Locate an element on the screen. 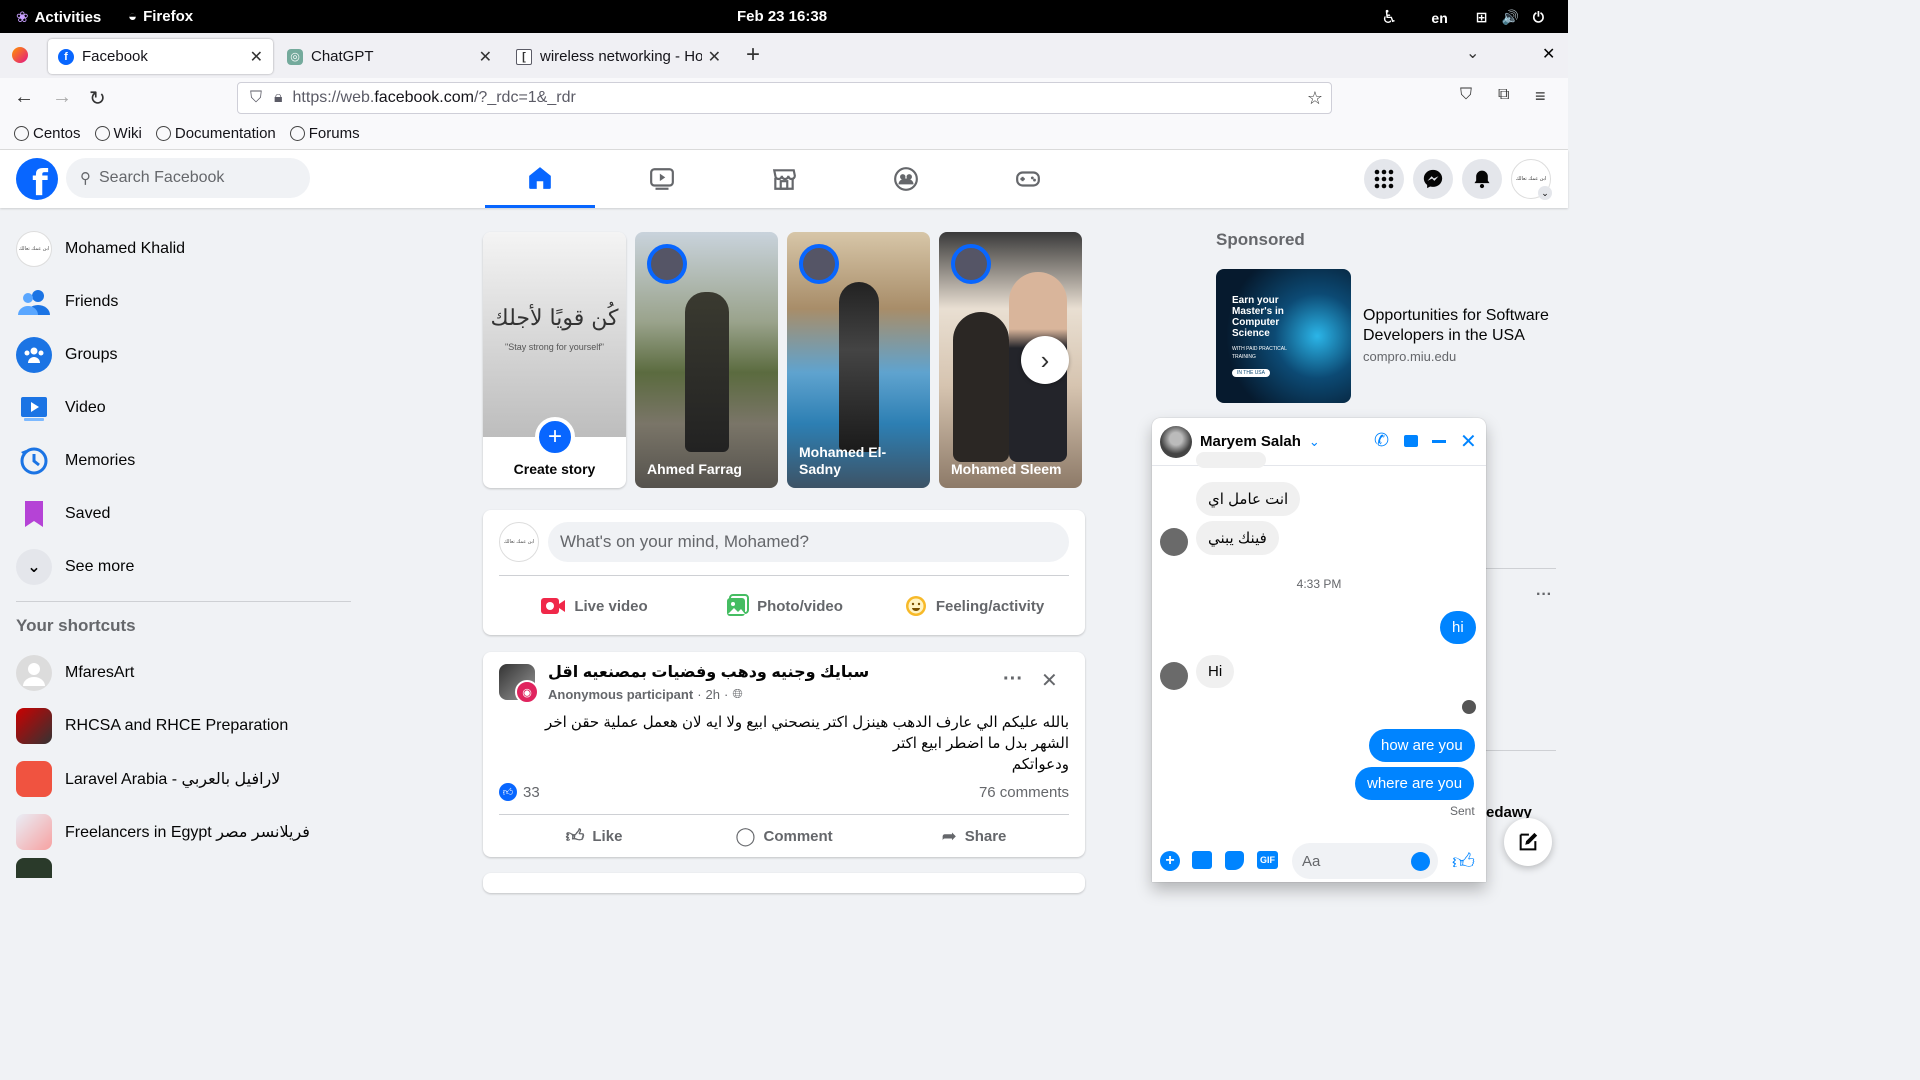 This screenshot has height=1080, width=1920. forward-icon: → is located at coordinates (62, 97).